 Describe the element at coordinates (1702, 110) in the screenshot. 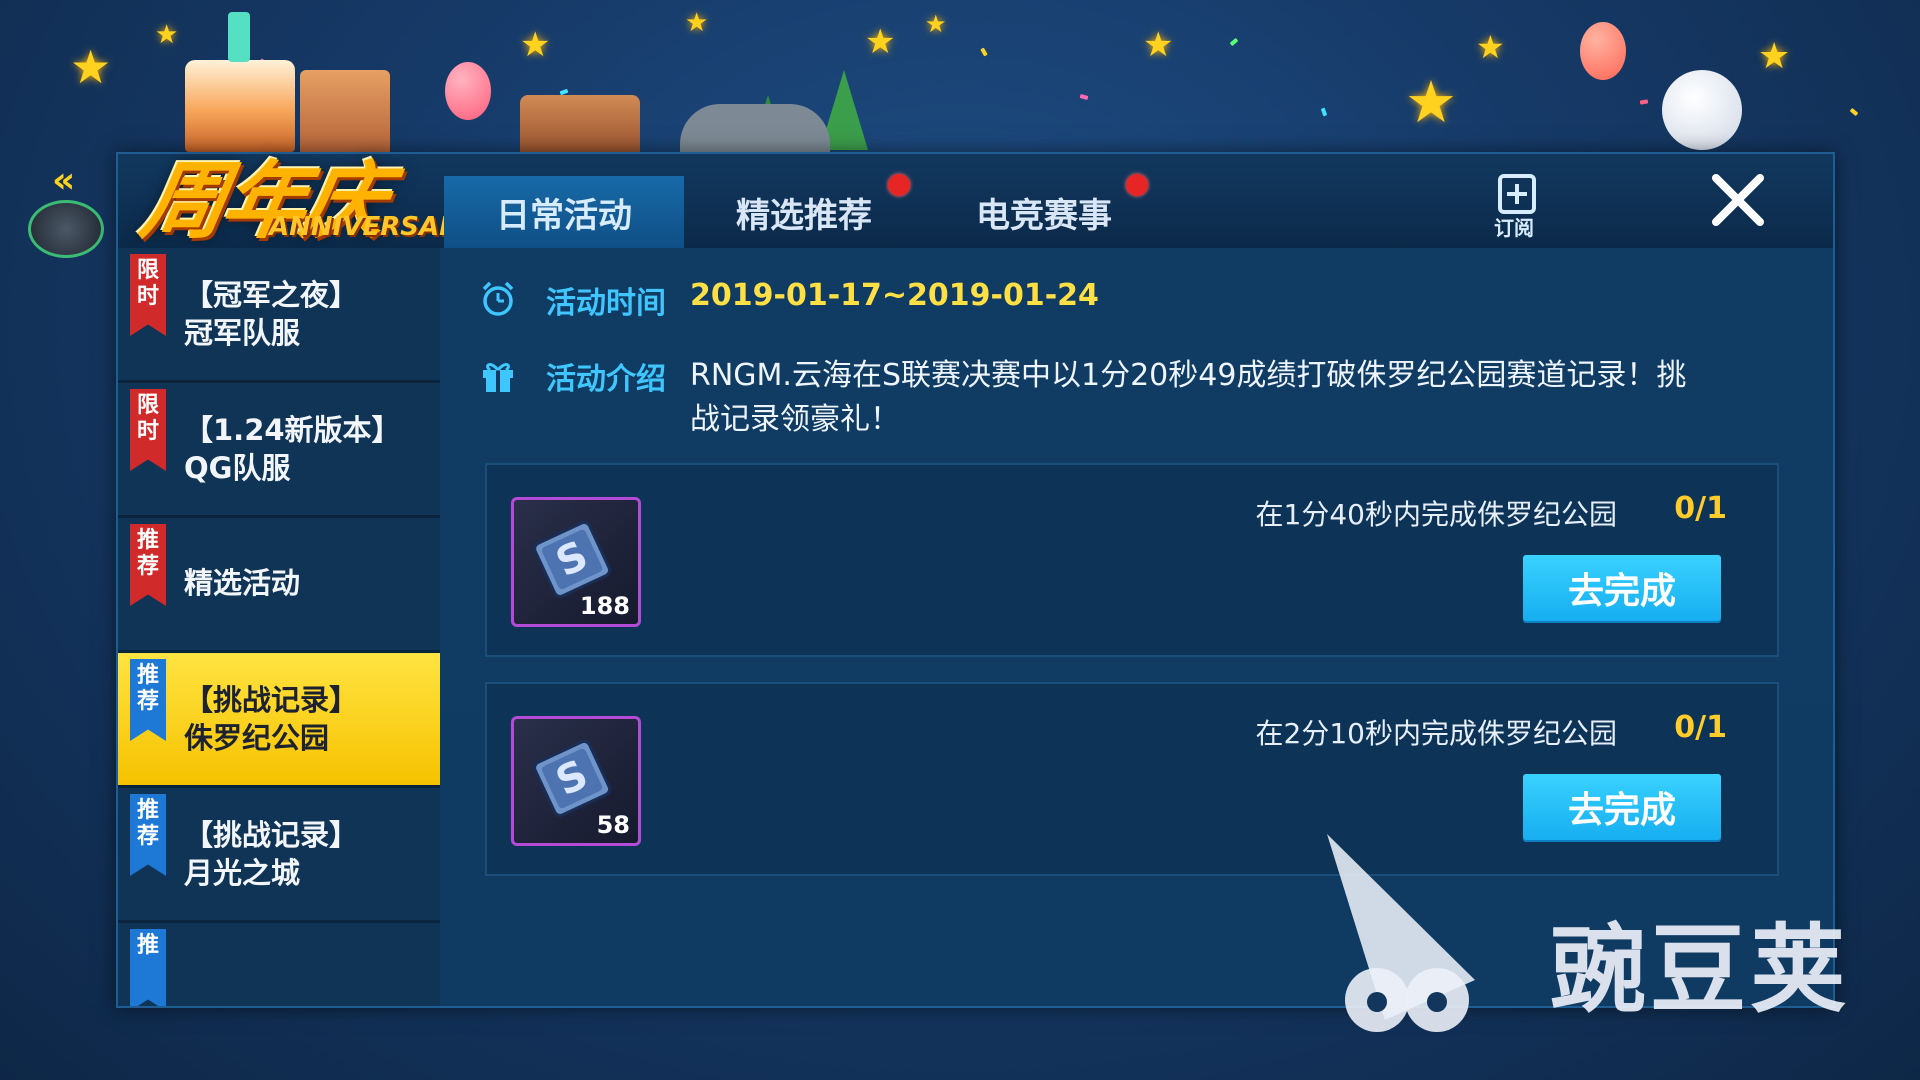

I see `snowman-icon` at that location.